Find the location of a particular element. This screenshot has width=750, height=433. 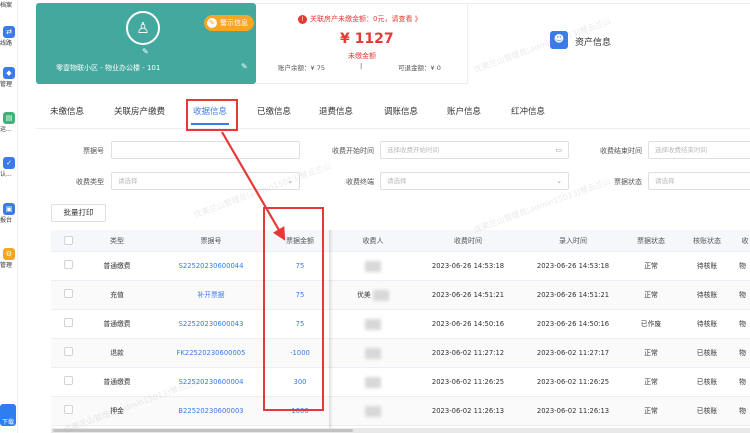

annotation-box-amount-column is located at coordinates (293, 309).